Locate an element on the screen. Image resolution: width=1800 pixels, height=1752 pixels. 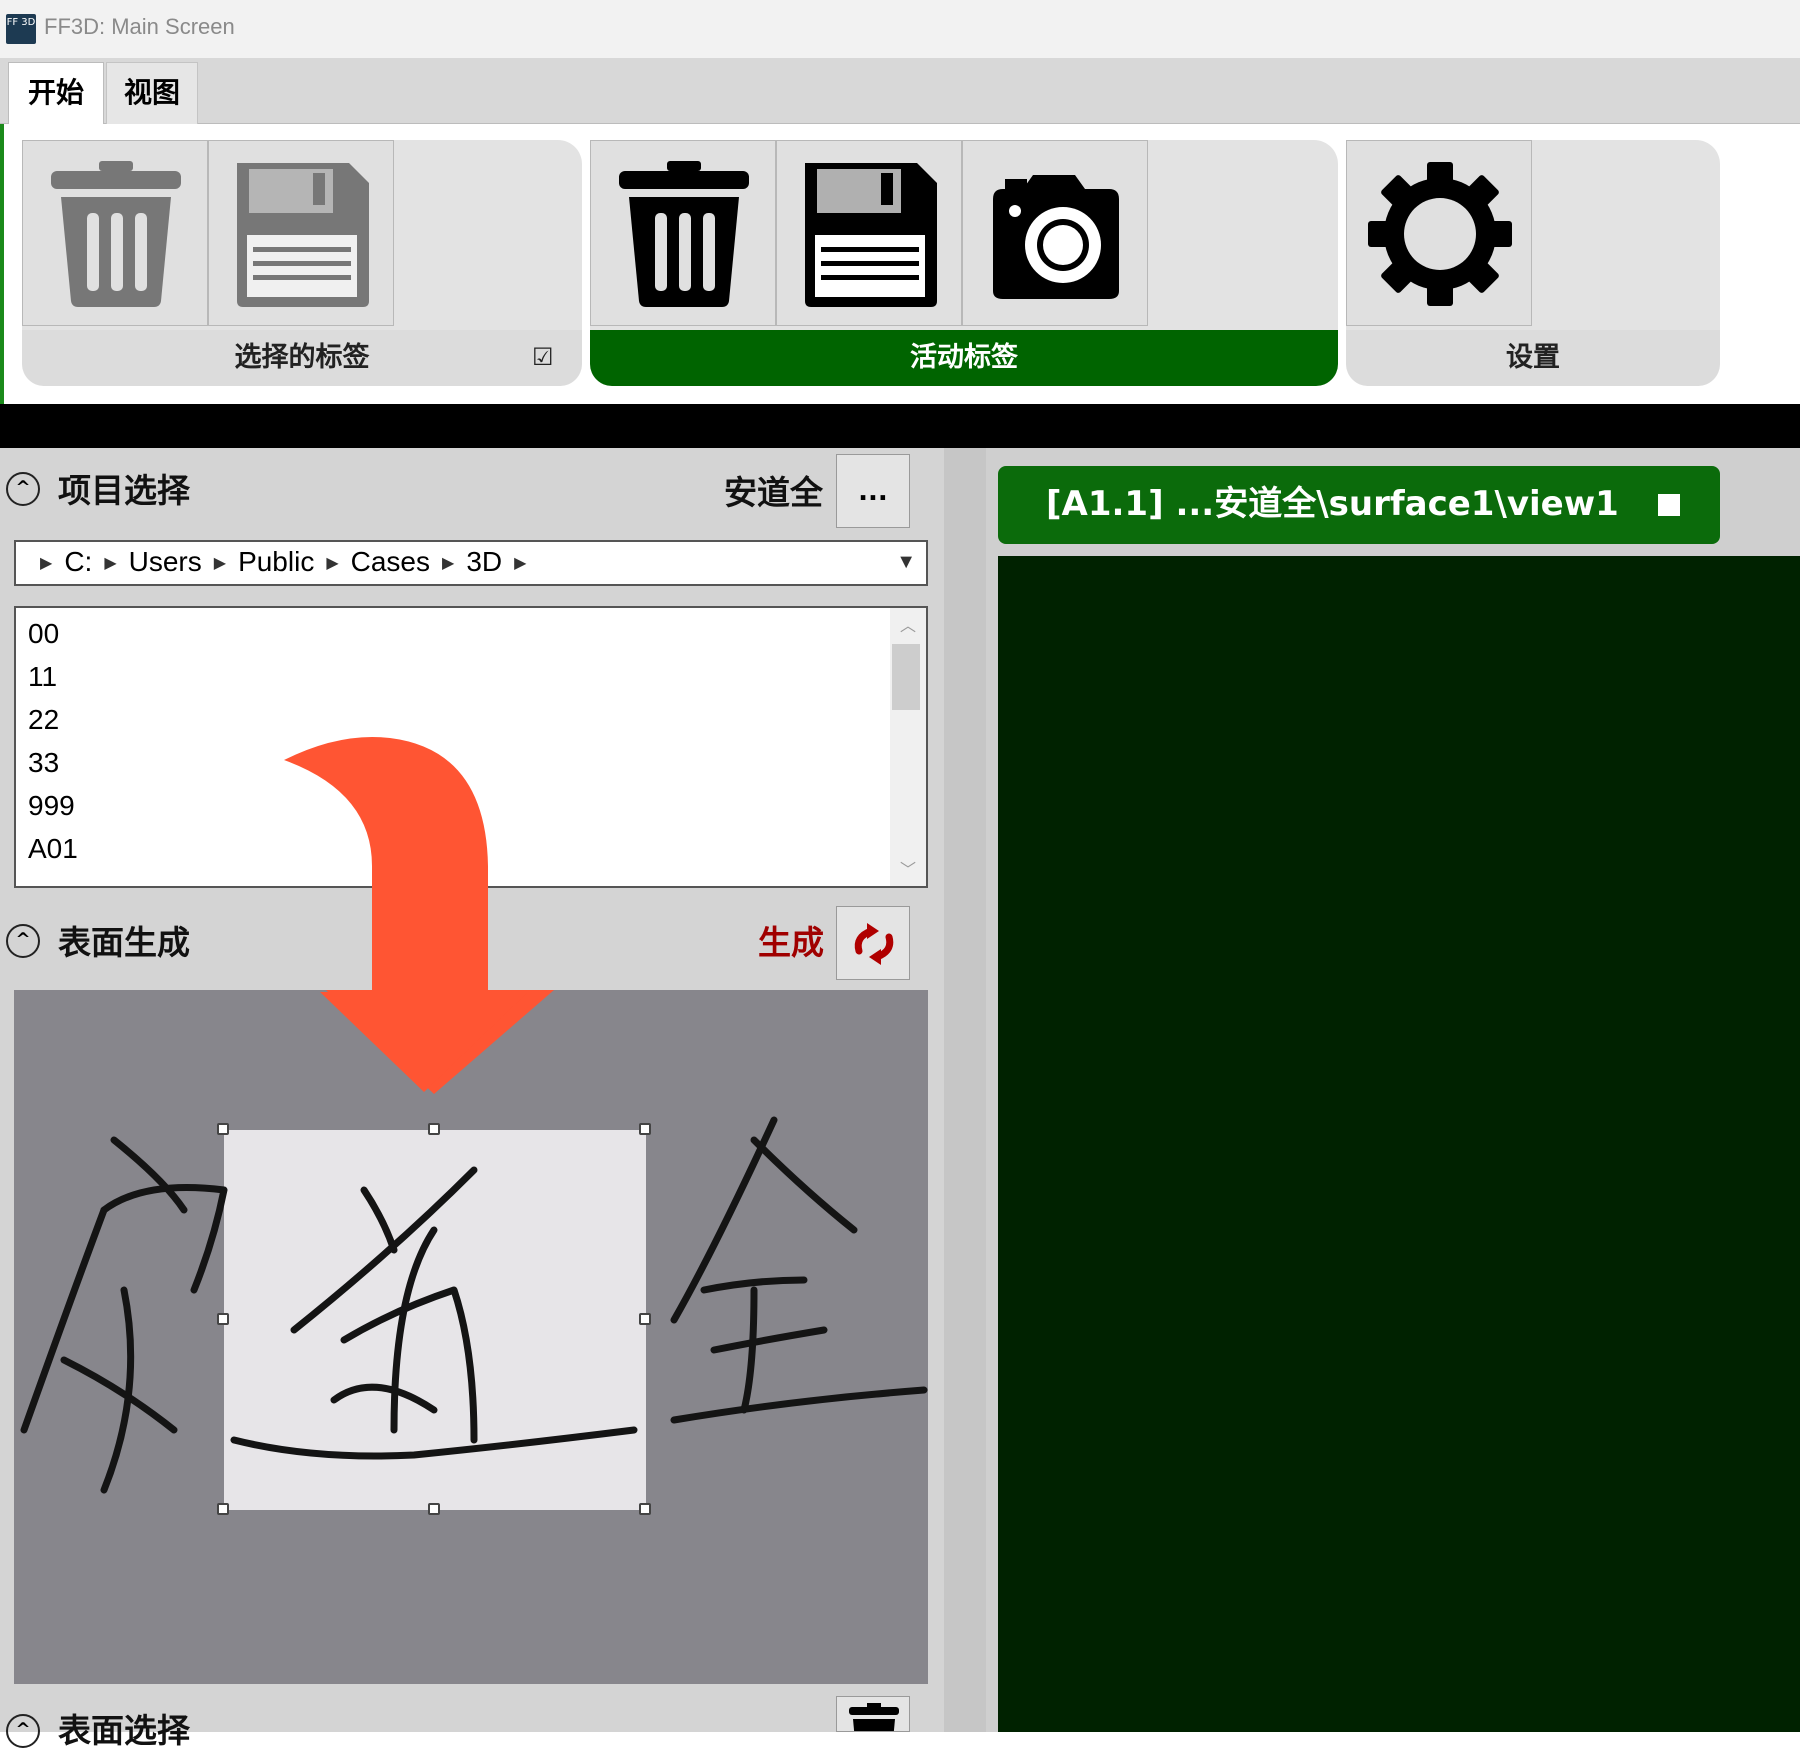
settings-button is located at coordinates (1439, 233).